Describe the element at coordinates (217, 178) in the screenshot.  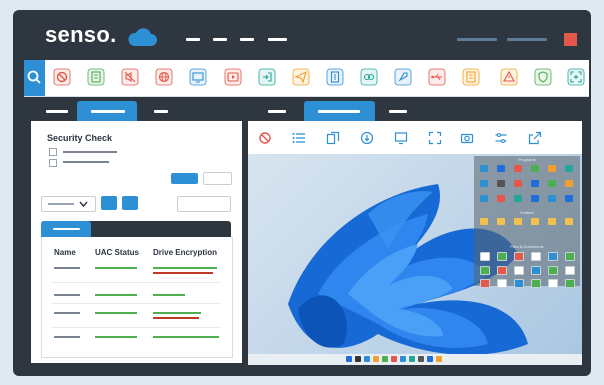
I see `secondary-button` at that location.